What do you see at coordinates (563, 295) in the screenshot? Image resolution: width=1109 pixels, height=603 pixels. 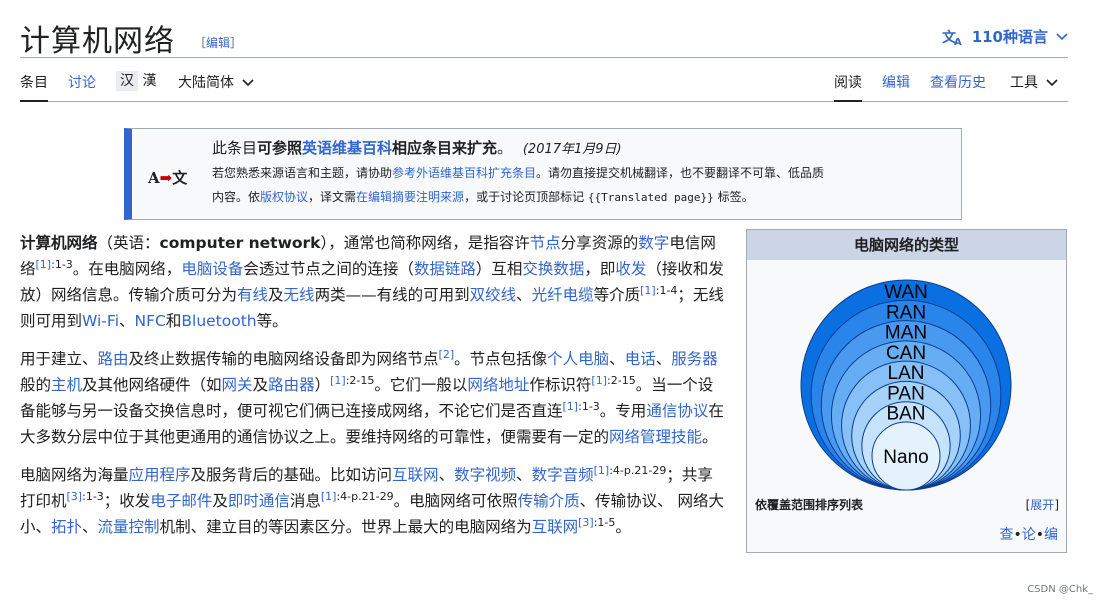 I see `link: 光纤电缆` at bounding box center [563, 295].